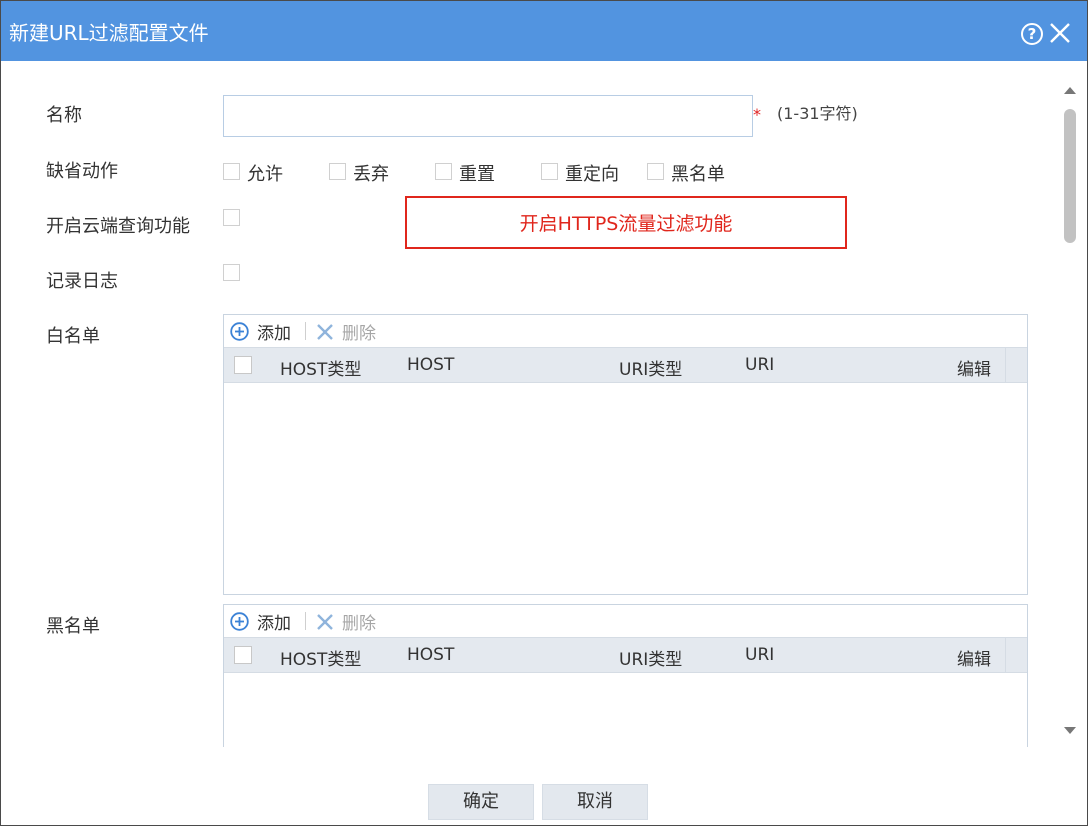  Describe the element at coordinates (1070, 730) in the screenshot. I see `scroll-down-arrow-icon` at that location.